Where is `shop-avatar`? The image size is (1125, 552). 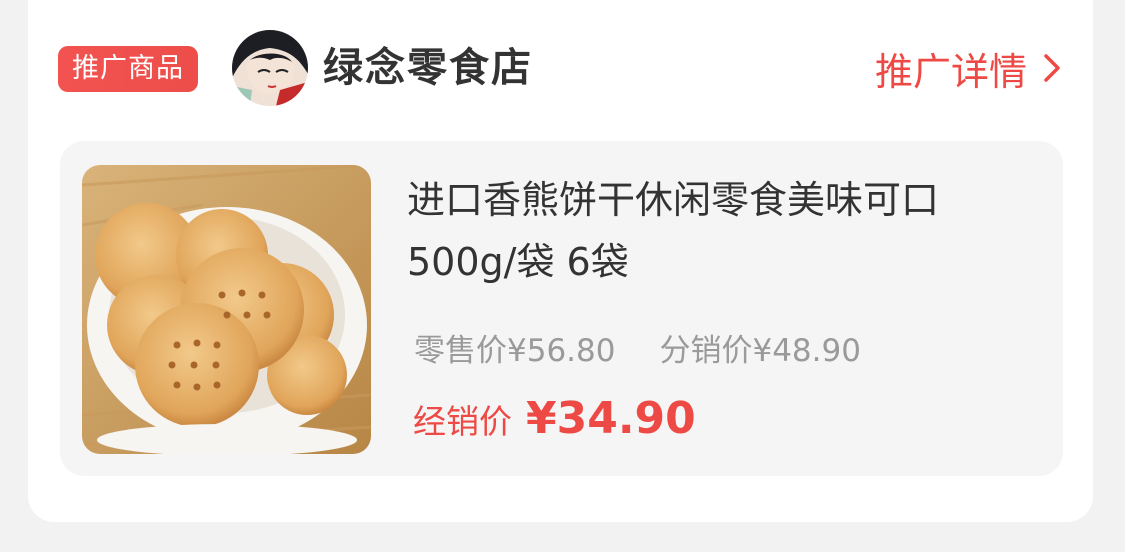 shop-avatar is located at coordinates (270, 68).